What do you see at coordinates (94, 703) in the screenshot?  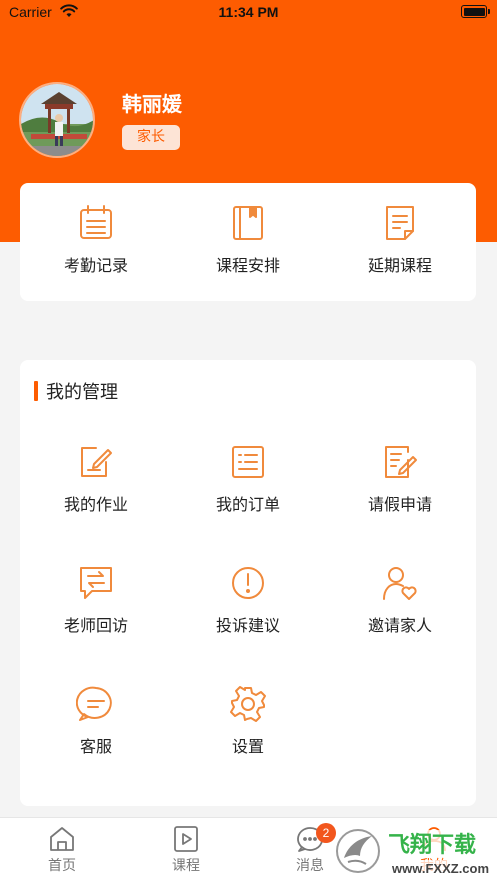 I see `chat-bubble-icon` at bounding box center [94, 703].